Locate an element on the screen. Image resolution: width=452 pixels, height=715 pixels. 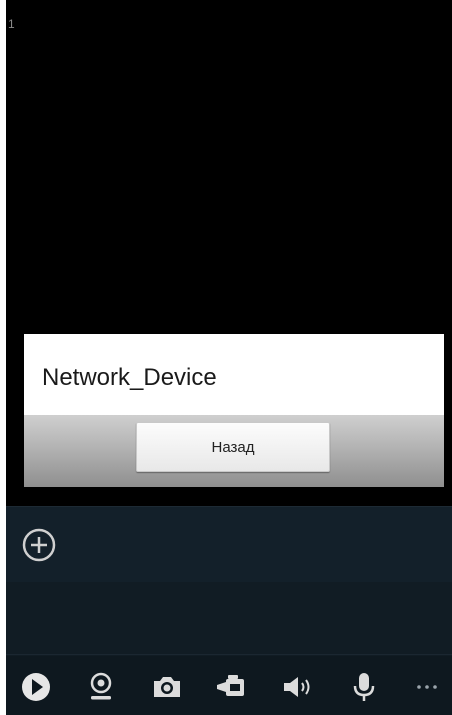
camera-icon is located at coordinates (167, 687).